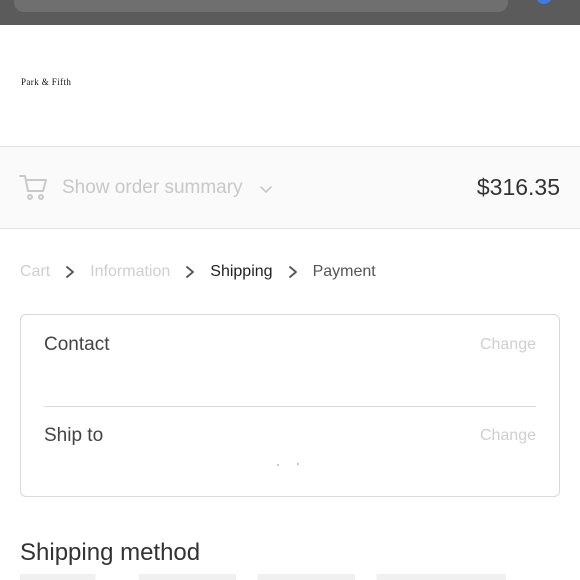 Image resolution: width=580 pixels, height=580 pixels. I want to click on ship-to-label: Ship to, so click(74, 435).